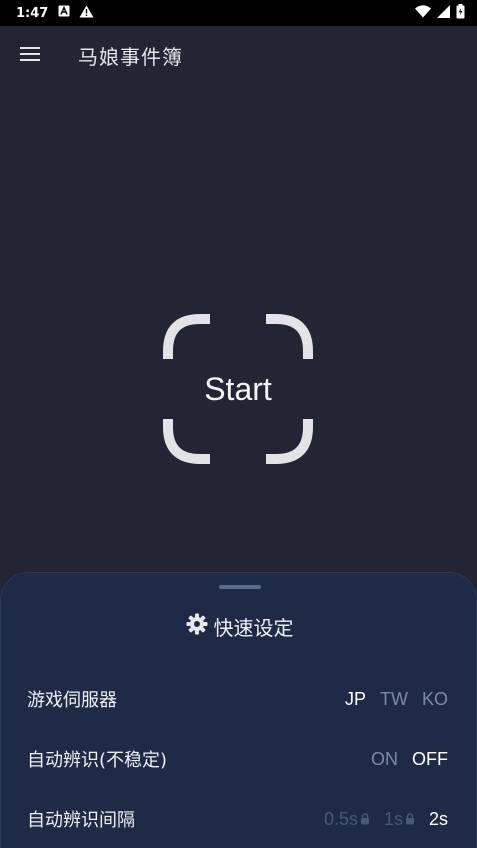  I want to click on option-tw: TW, so click(394, 699).